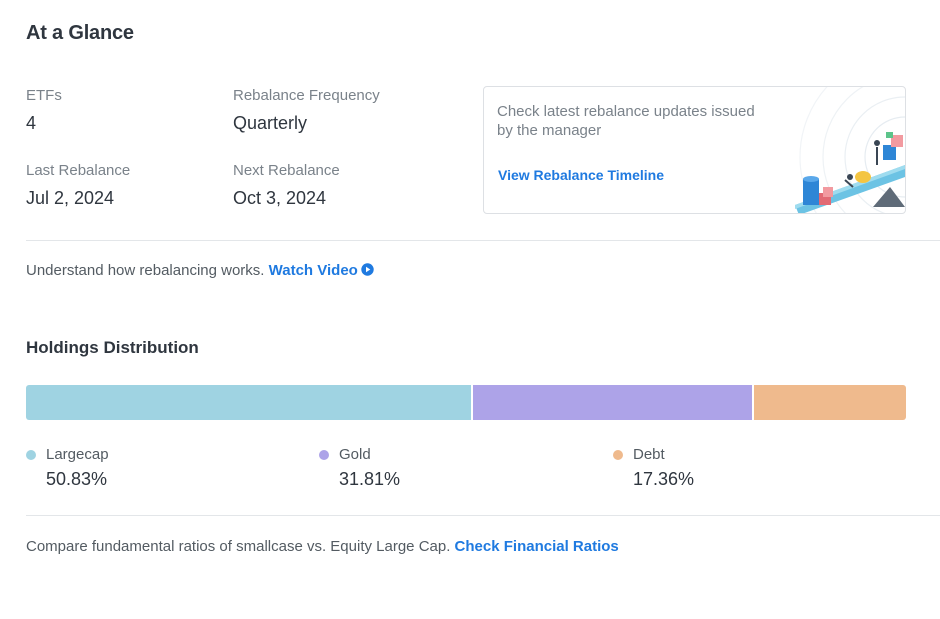 This screenshot has height=619, width=940. What do you see at coordinates (581, 175) in the screenshot?
I see `view-rebalance-timeline-link: View Rebalance Timeline` at bounding box center [581, 175].